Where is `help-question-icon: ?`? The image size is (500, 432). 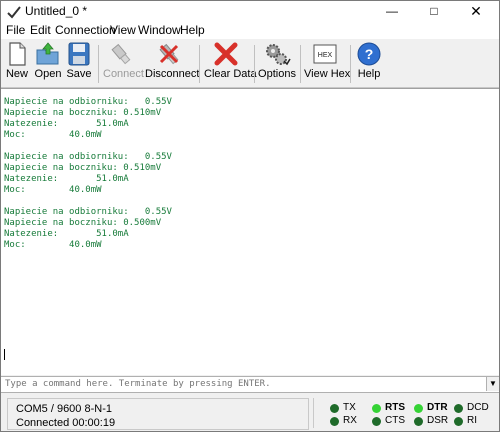 help-question-icon: ? is located at coordinates (369, 54).